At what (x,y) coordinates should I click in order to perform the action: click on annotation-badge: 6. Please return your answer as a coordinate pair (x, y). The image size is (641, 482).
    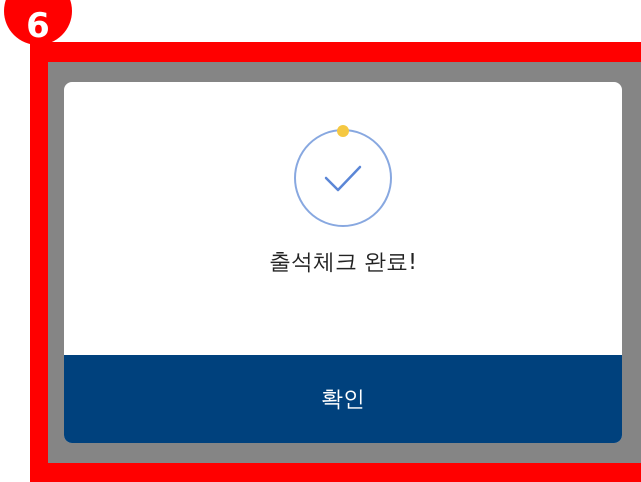
    Looking at the image, I should click on (38, 22).